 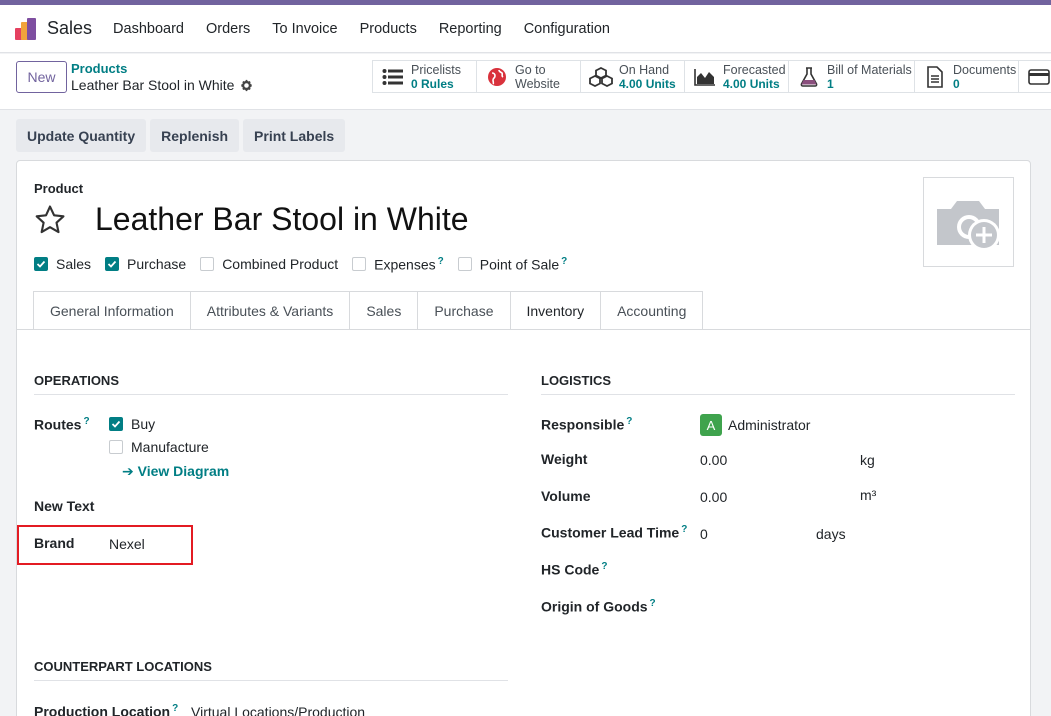 I want to click on route-manufacture-checkbox, so click(x=116, y=447).